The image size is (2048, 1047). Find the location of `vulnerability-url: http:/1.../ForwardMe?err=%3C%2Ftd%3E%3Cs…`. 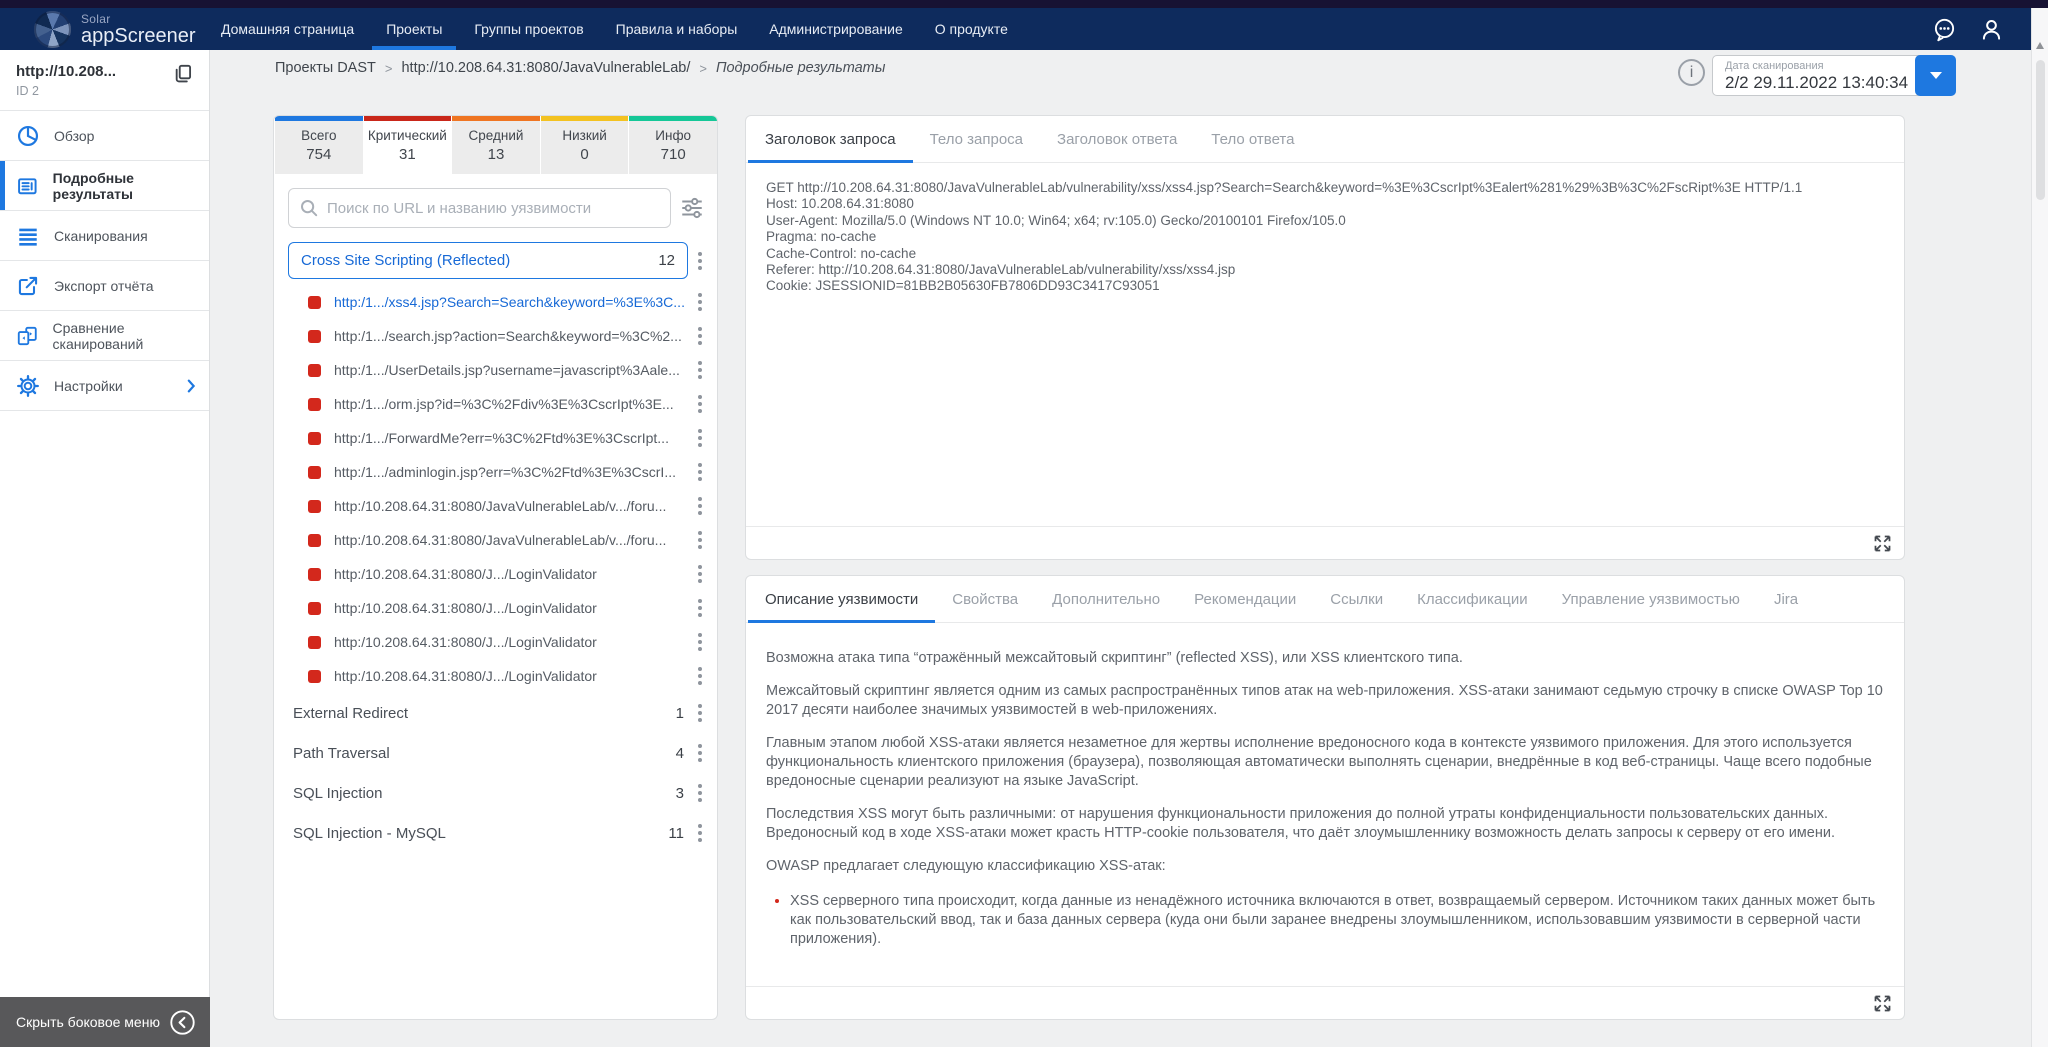

vulnerability-url: http:/1.../ForwardMe?err=%3C%2Ftd%3E%3Cs… is located at coordinates (510, 438).